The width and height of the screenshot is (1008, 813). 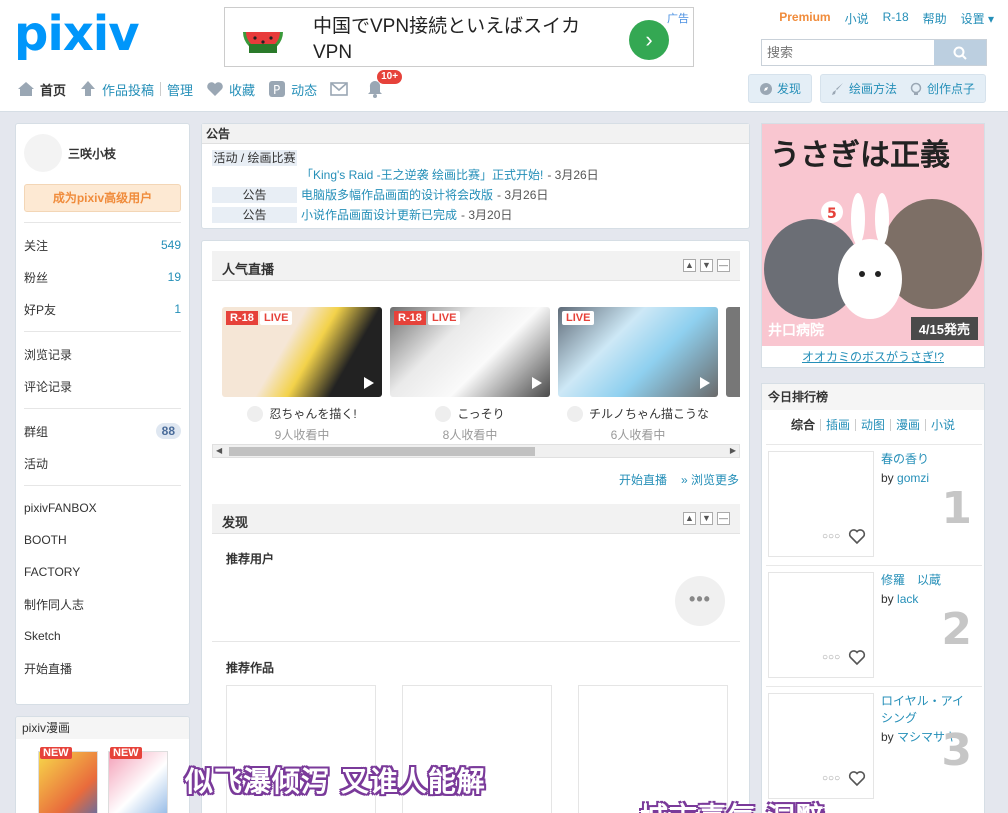 What do you see at coordinates (102, 277) in the screenshot?
I see `sidebar-item-followers: 粉丝 19` at bounding box center [102, 277].